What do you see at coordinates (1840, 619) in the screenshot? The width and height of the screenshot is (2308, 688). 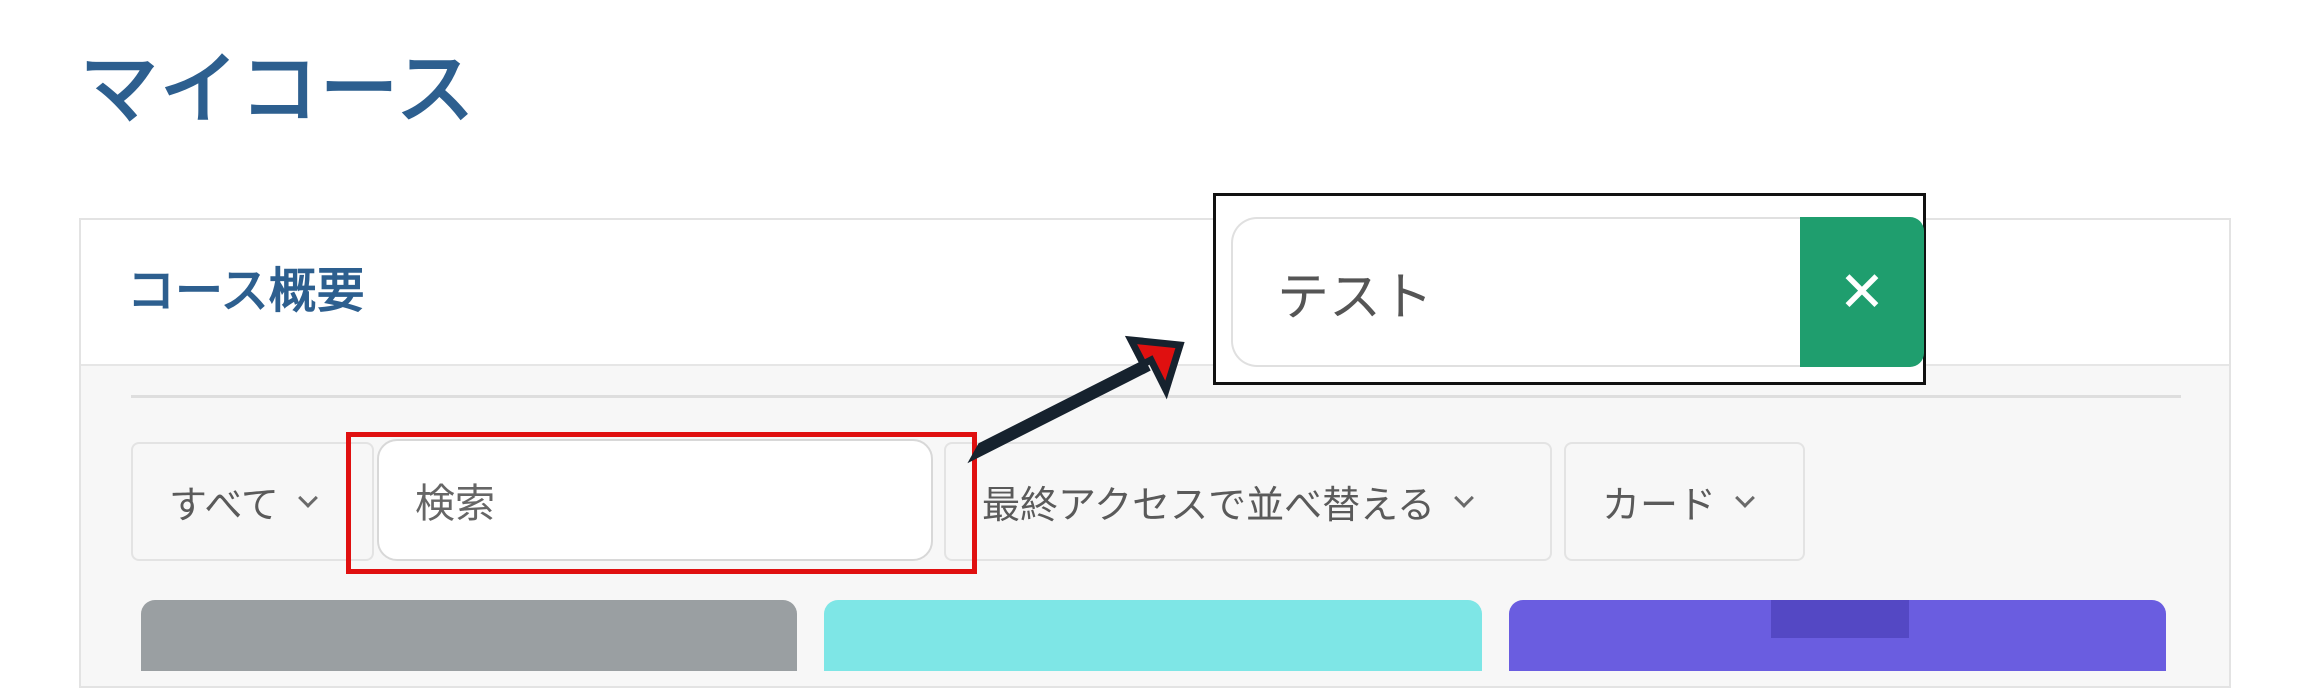 I see `thumbnail-pattern` at bounding box center [1840, 619].